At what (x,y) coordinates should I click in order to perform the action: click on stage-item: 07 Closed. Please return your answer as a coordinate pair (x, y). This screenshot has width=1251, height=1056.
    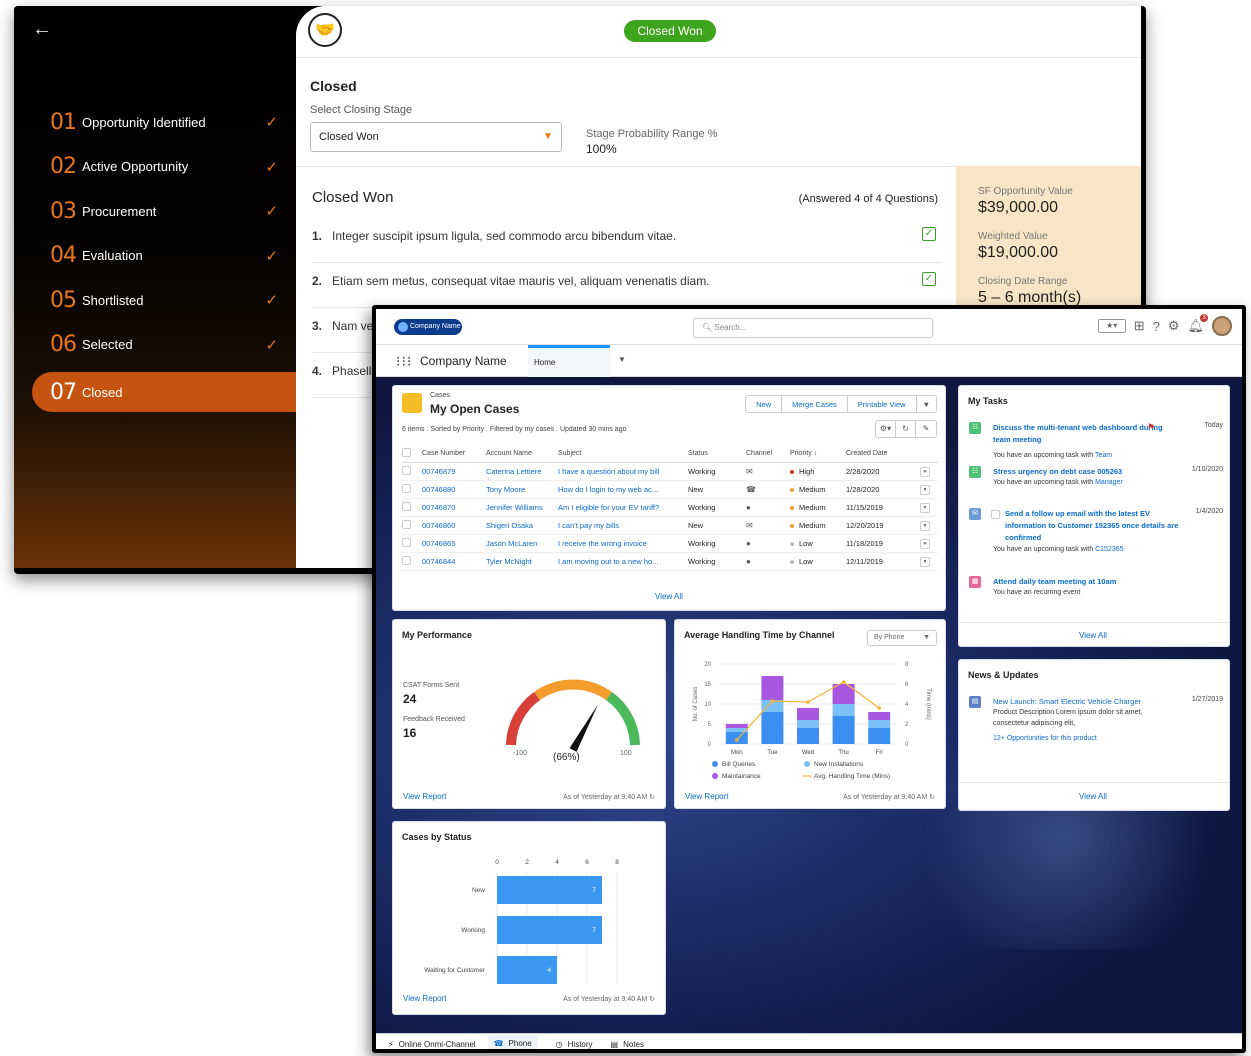
    Looking at the image, I should click on (166, 392).